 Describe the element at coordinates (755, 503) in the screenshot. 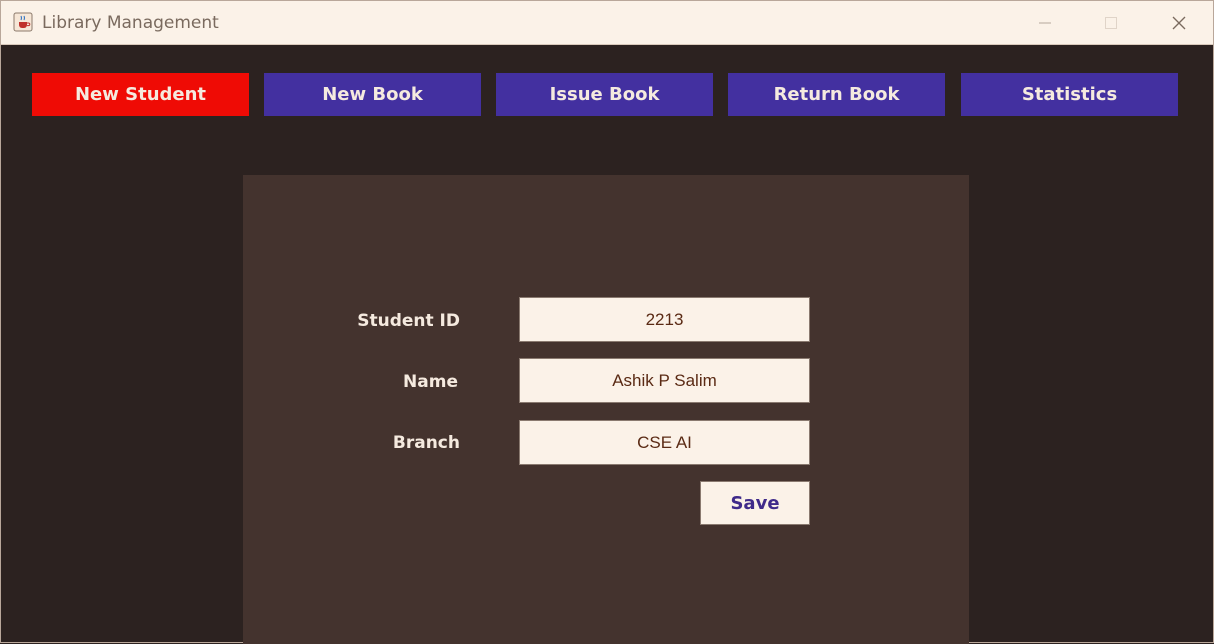

I see `save-button: Save` at that location.